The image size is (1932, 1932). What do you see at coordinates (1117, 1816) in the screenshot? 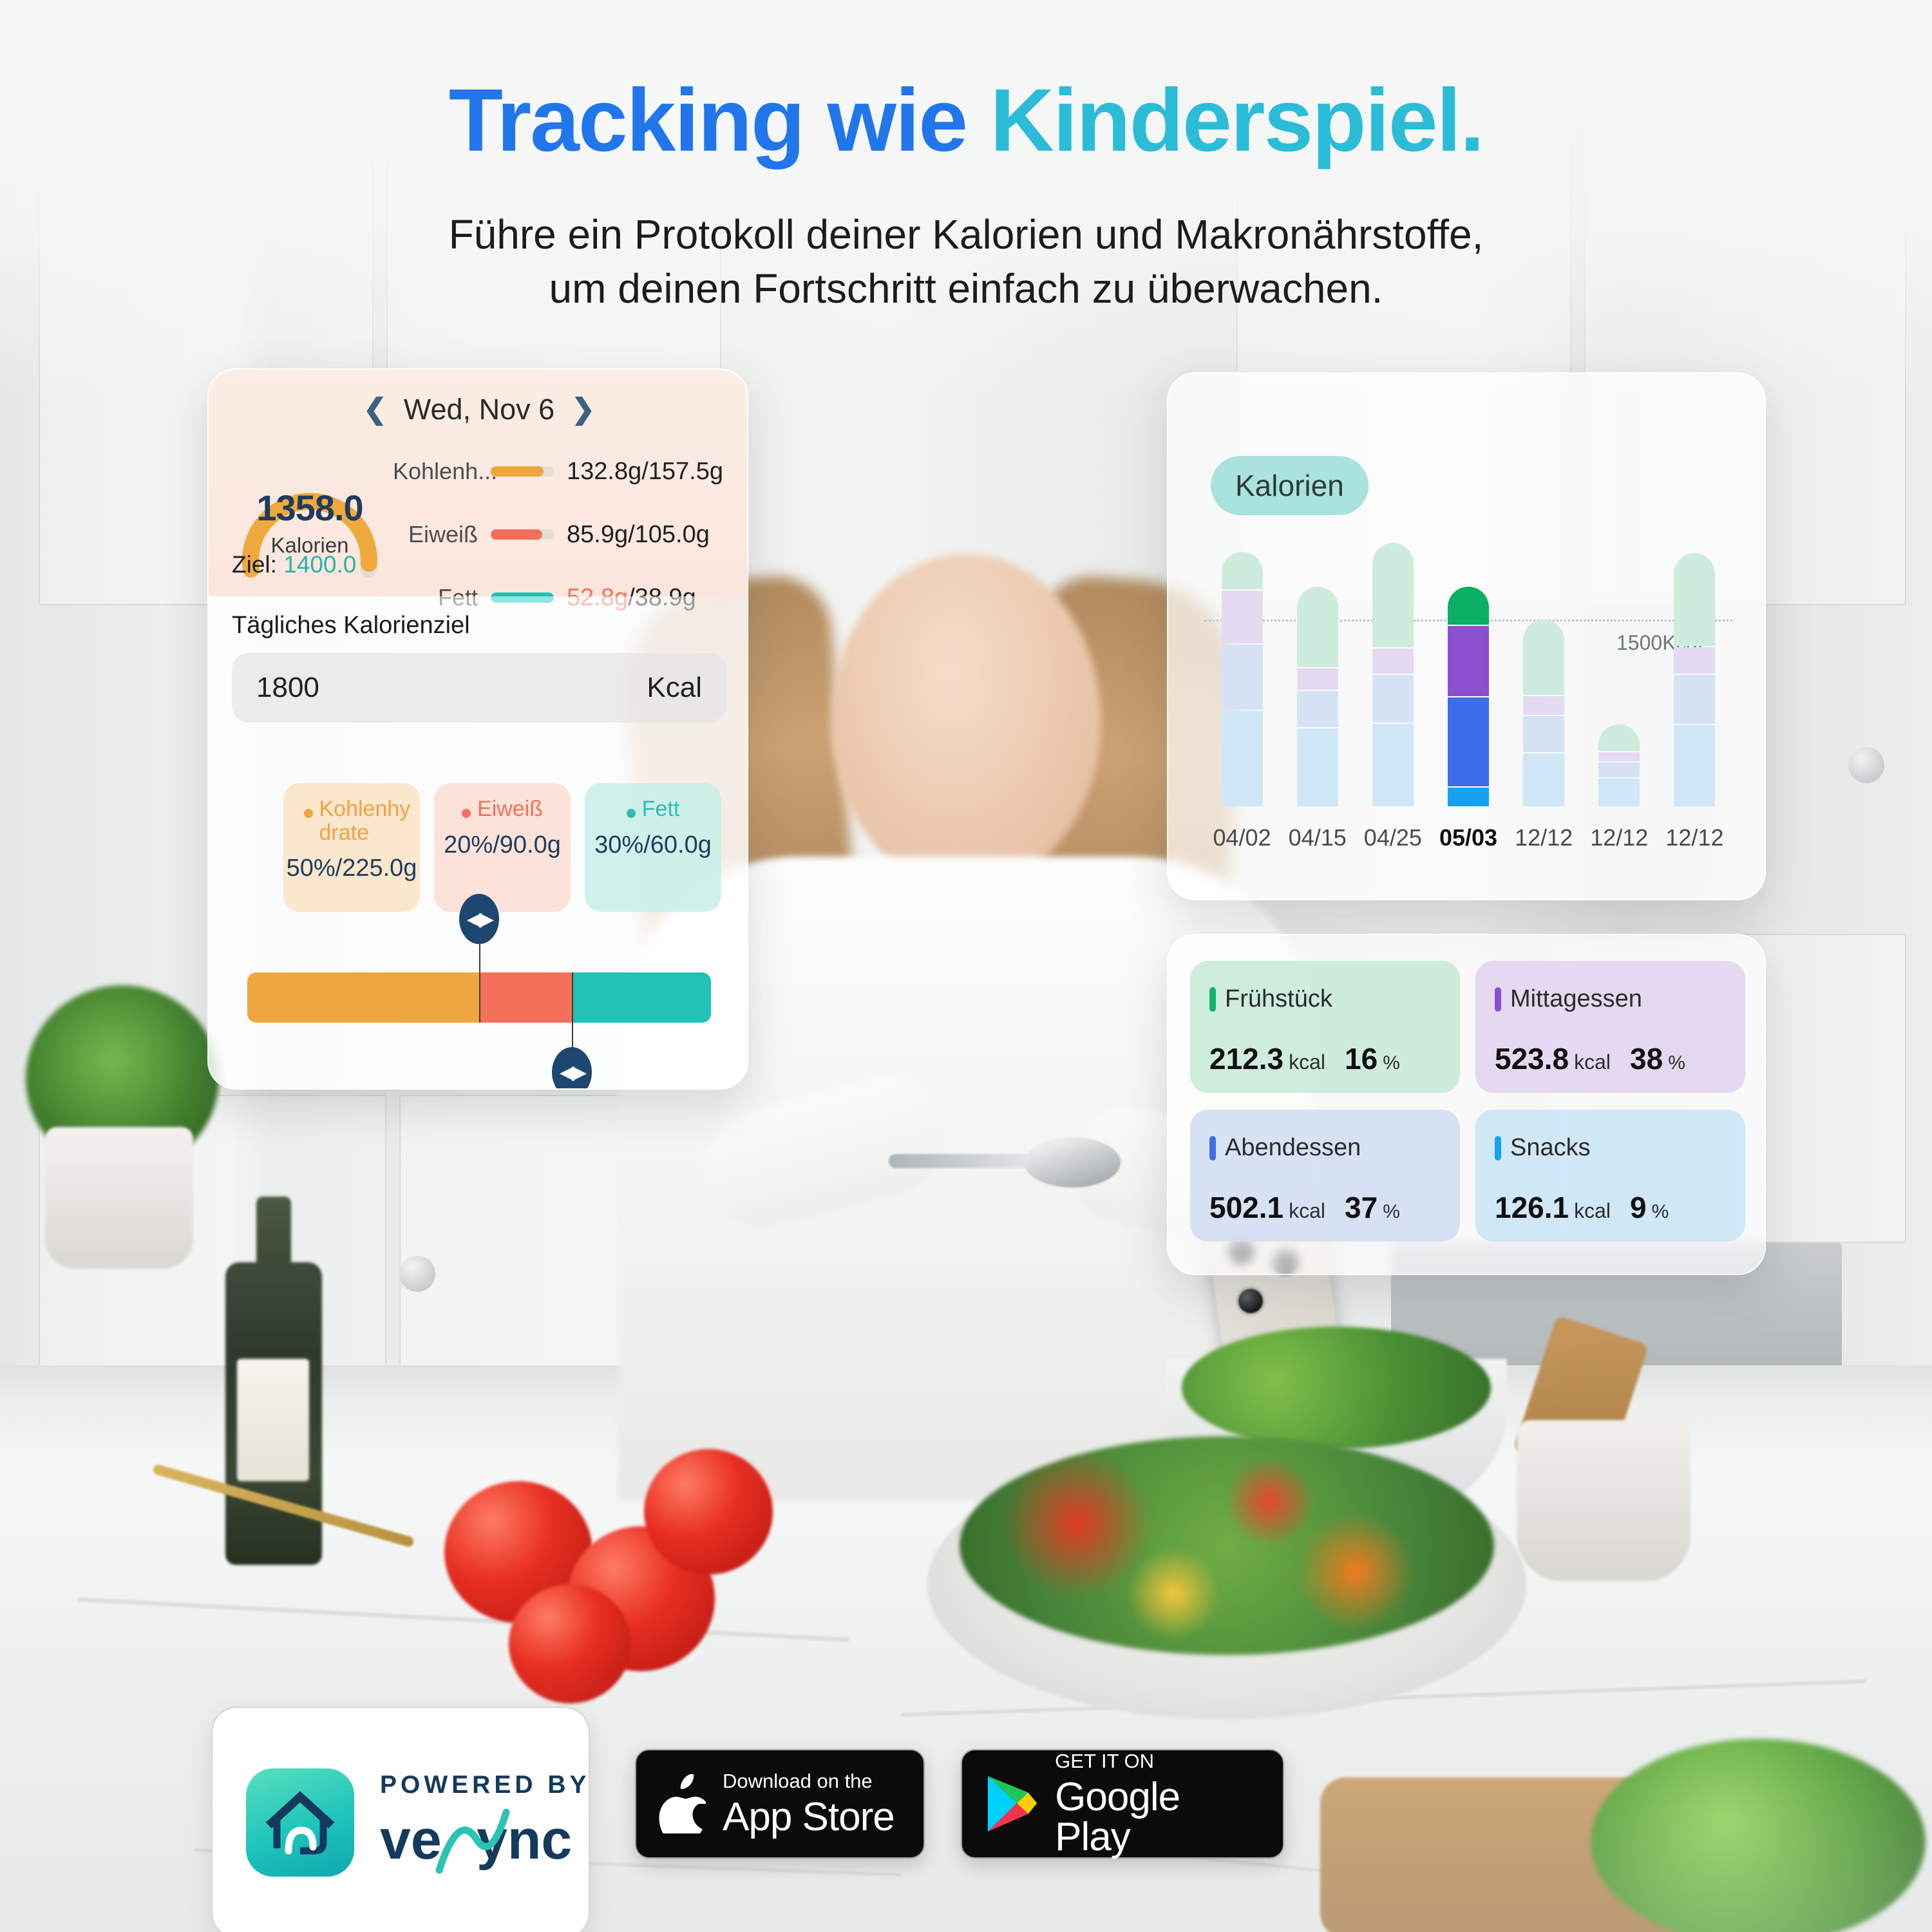
I see `google-play-big-label: Google Play` at bounding box center [1117, 1816].